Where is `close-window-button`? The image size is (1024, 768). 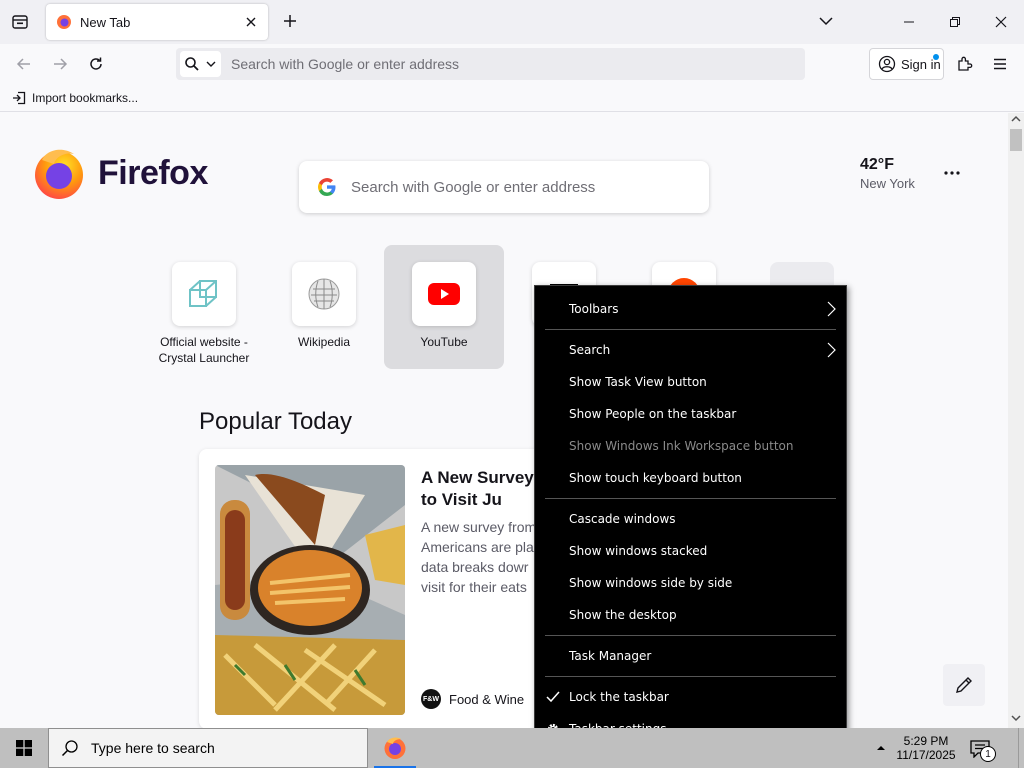 close-window-button is located at coordinates (1001, 22).